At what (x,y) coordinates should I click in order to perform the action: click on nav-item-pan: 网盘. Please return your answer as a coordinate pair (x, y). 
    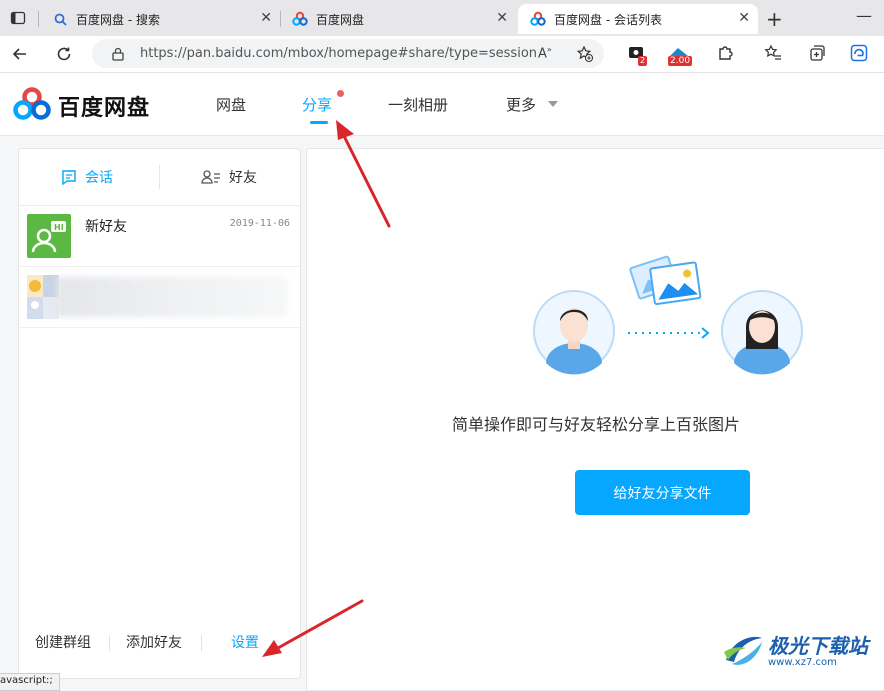
    Looking at the image, I should click on (231, 104).